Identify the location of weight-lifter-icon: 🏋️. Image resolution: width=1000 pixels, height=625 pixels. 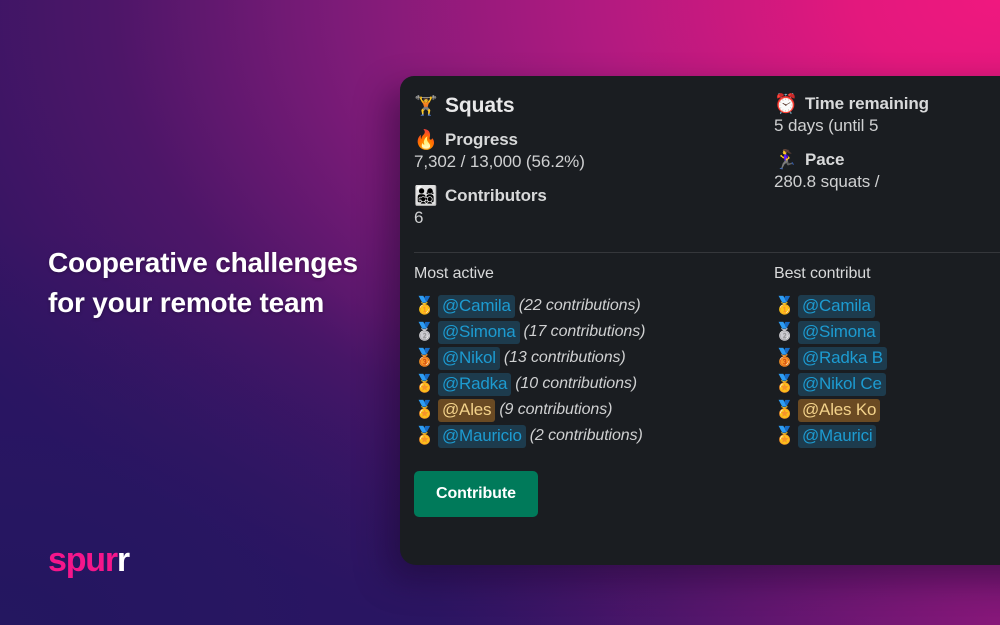
(426, 105).